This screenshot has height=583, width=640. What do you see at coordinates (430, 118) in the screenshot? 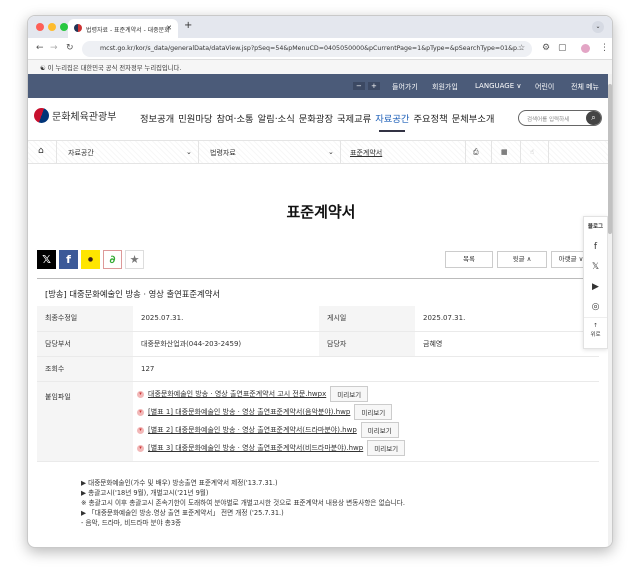
I see `nav-item: 주요정책` at bounding box center [430, 118].